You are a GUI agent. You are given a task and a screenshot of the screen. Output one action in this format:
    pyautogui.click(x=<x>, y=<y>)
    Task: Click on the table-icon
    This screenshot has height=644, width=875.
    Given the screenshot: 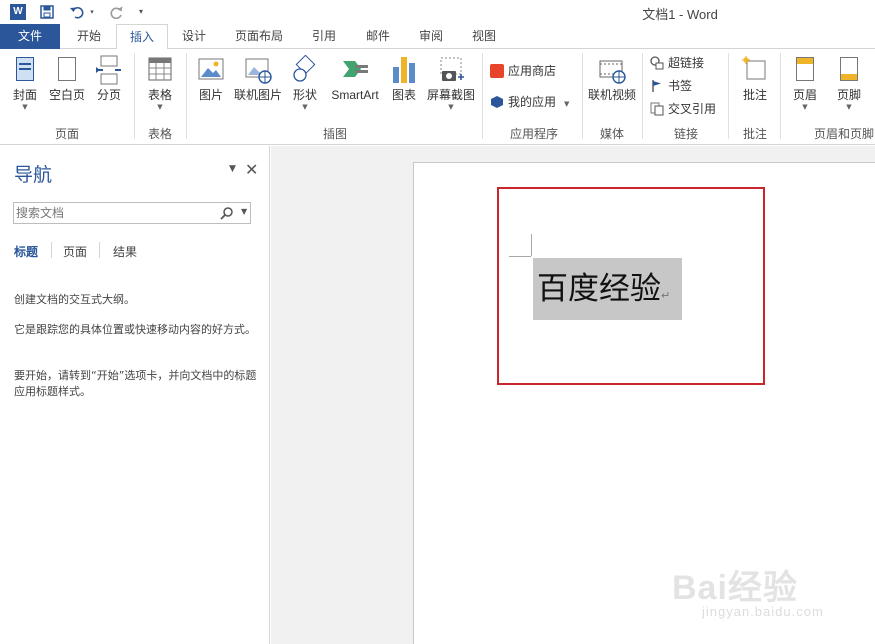 What is the action you would take?
    pyautogui.click(x=160, y=70)
    